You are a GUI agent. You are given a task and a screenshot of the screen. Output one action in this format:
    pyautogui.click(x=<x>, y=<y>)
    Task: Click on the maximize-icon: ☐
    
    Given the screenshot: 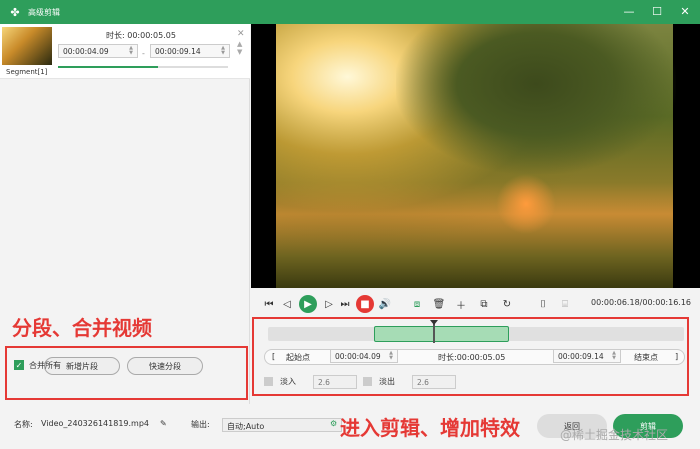 What is the action you would take?
    pyautogui.click(x=657, y=11)
    